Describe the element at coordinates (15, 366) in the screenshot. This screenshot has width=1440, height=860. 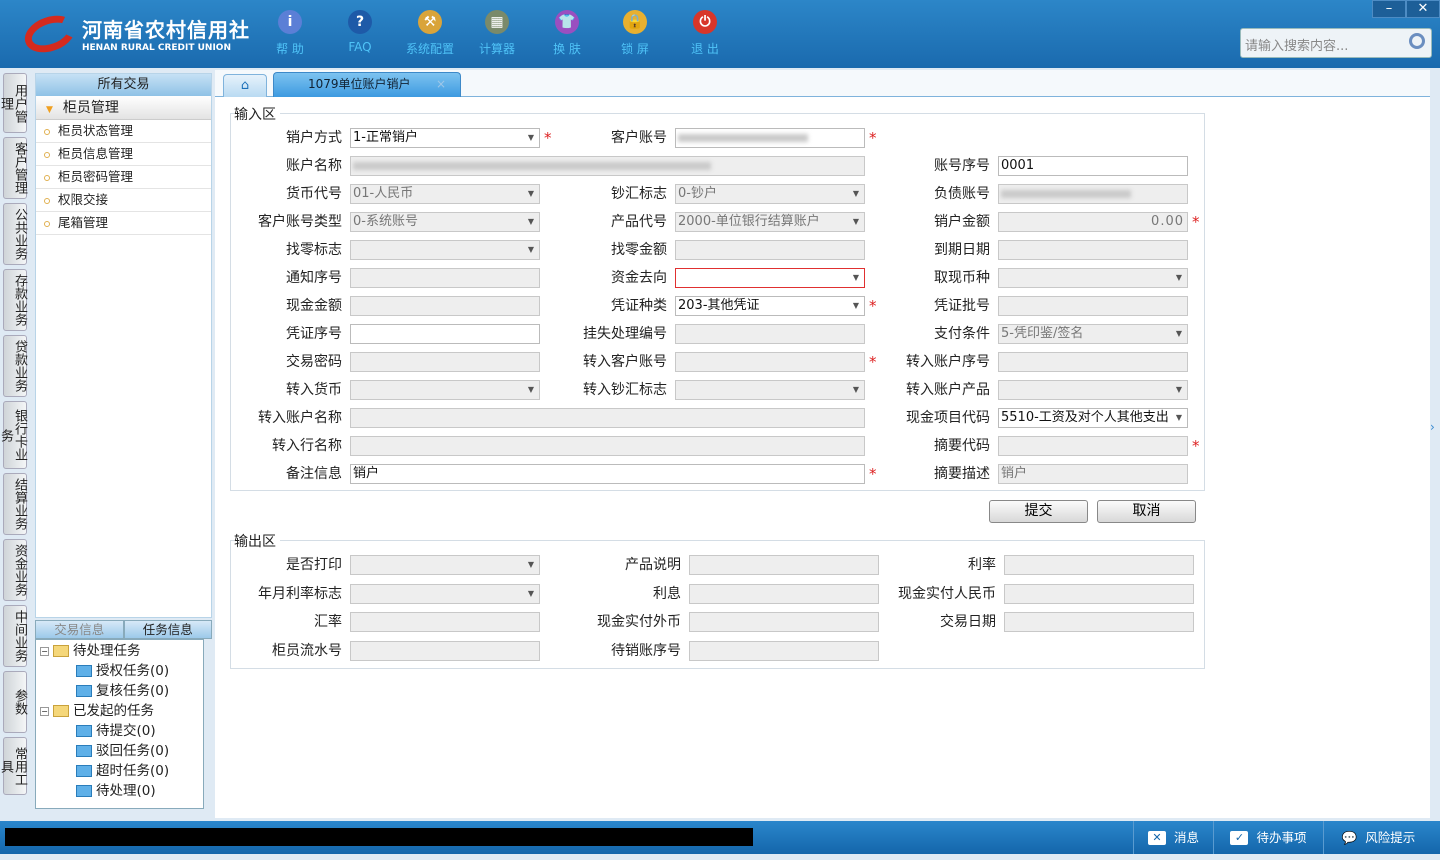
I see `vtab-item: 贷款业务` at that location.